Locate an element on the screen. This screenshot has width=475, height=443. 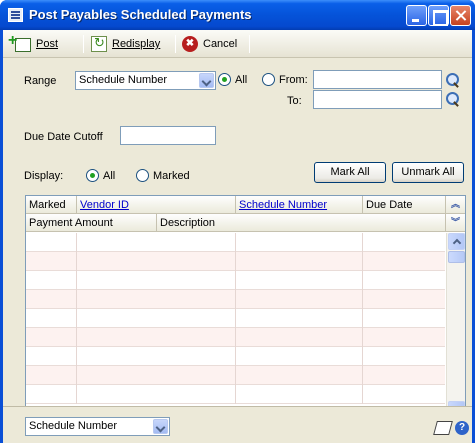
redisplay-button: Redisplay is located at coordinates (125, 44).